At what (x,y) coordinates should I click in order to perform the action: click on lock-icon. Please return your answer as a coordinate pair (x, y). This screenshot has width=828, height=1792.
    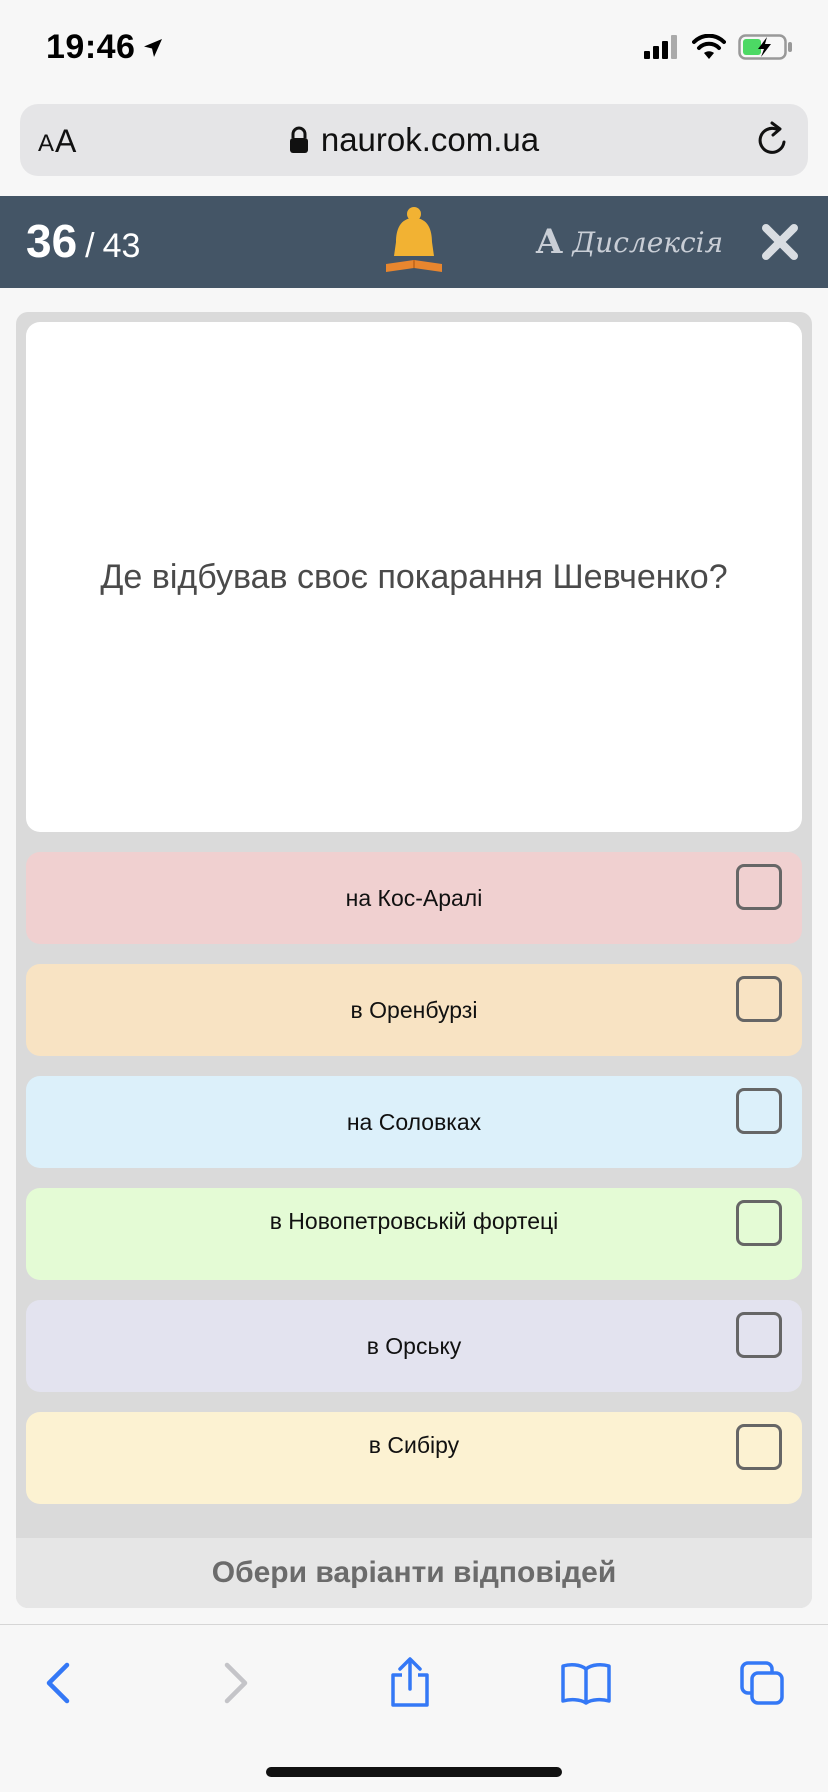
    Looking at the image, I should click on (298, 139).